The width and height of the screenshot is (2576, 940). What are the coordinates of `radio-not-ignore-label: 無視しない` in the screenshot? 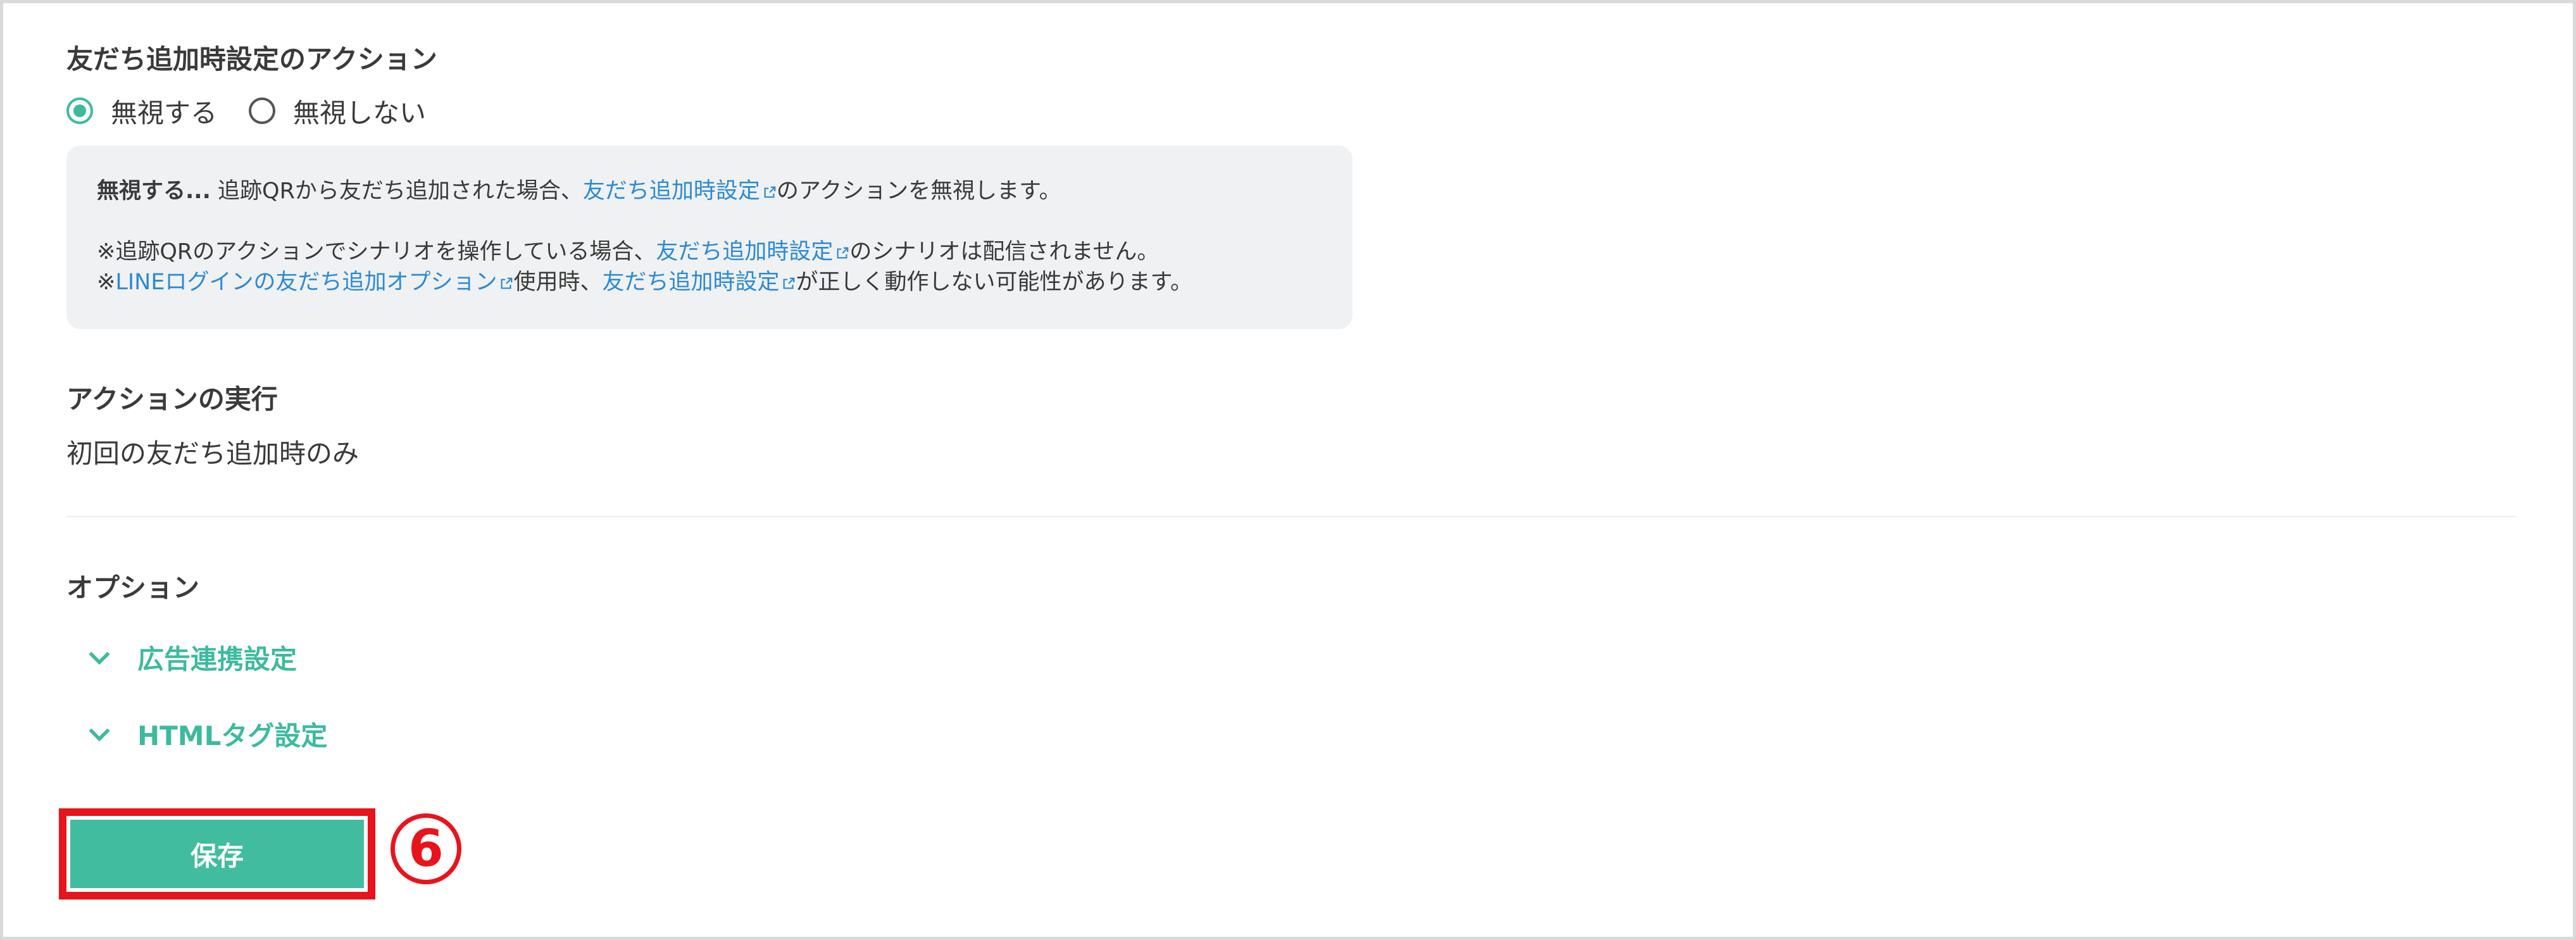 It's located at (360, 112).